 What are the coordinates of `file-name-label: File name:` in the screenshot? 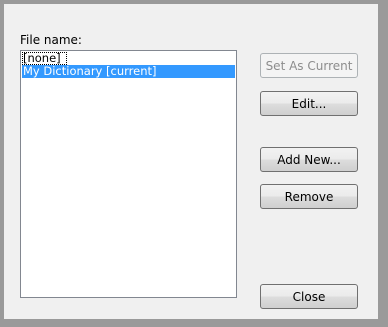 It's located at (51, 40).